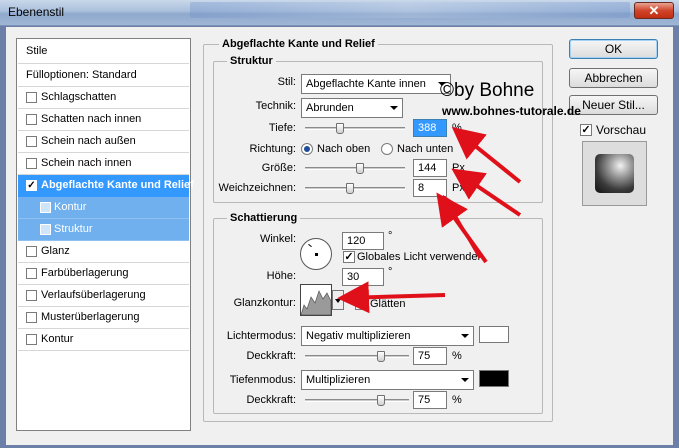 The width and height of the screenshot is (679, 448). What do you see at coordinates (391, 297) in the screenshot?
I see `arrow-to-glanzkontur` at bounding box center [391, 297].